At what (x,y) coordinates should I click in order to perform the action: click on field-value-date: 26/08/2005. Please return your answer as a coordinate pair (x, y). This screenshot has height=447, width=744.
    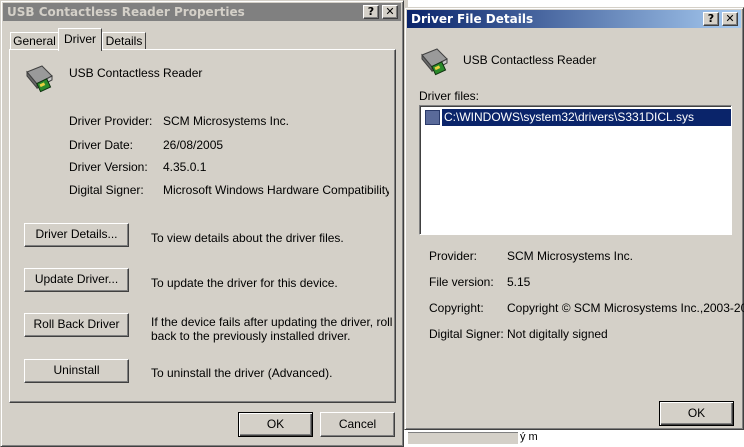
    Looking at the image, I should click on (193, 145).